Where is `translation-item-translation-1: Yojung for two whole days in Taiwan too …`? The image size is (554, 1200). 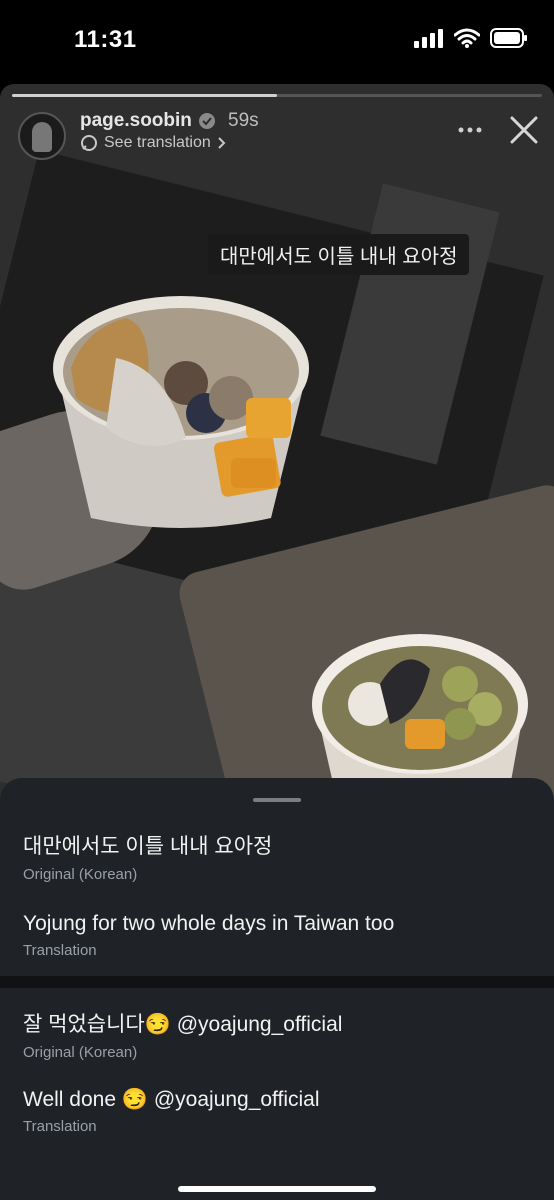
translation-item-translation-1: Yojung for two whole days in Taiwan too … is located at coordinates (208, 935).